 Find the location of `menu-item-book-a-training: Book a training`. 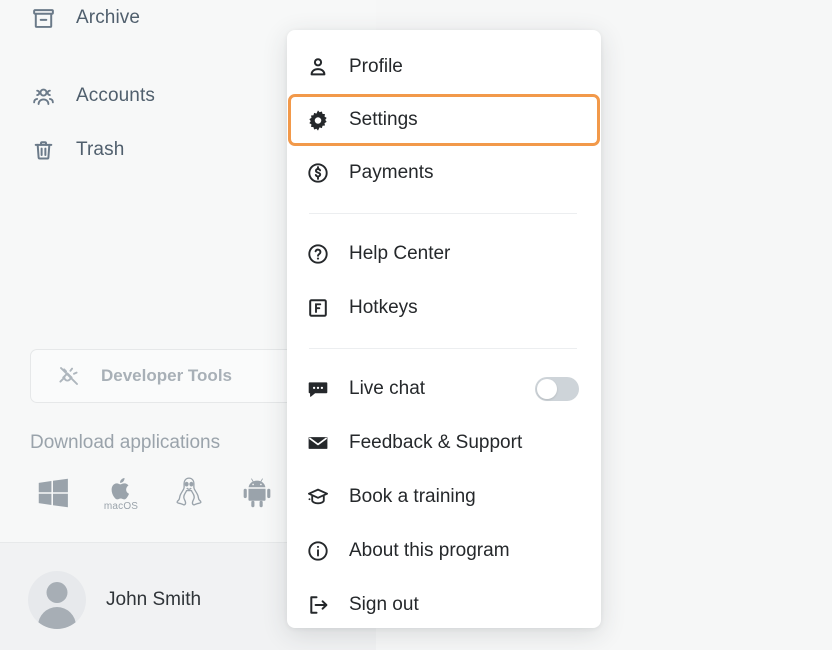

menu-item-book-a-training: Book a training is located at coordinates (444, 497).